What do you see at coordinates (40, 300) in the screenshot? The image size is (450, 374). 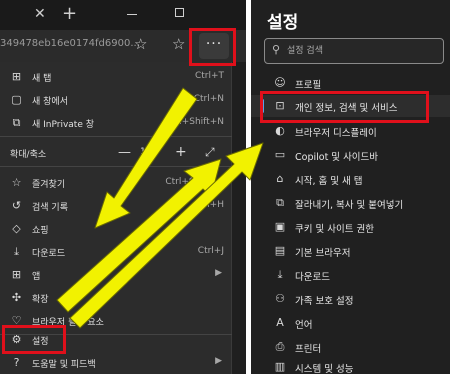 I see `menu-item-label: 확장` at bounding box center [40, 300].